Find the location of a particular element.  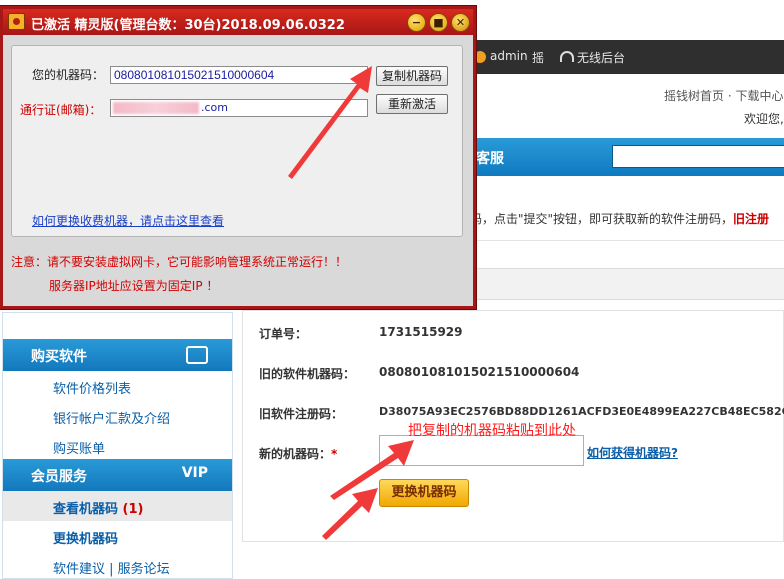

redacted-email is located at coordinates (156, 108).